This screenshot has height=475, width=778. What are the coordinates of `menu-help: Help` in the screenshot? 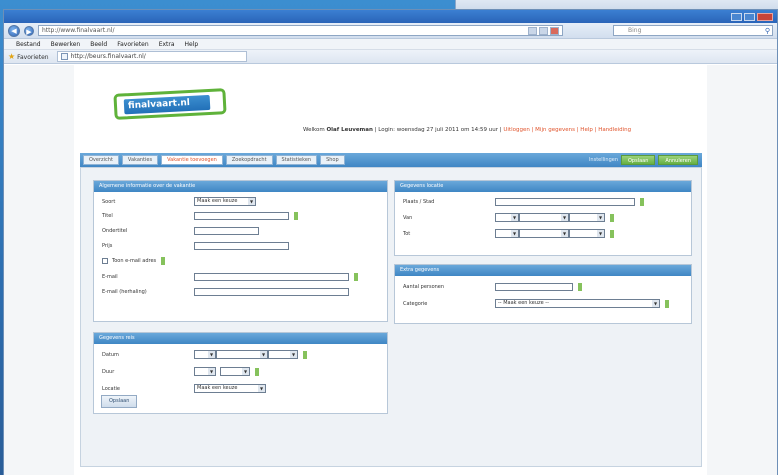 It's located at (192, 44).